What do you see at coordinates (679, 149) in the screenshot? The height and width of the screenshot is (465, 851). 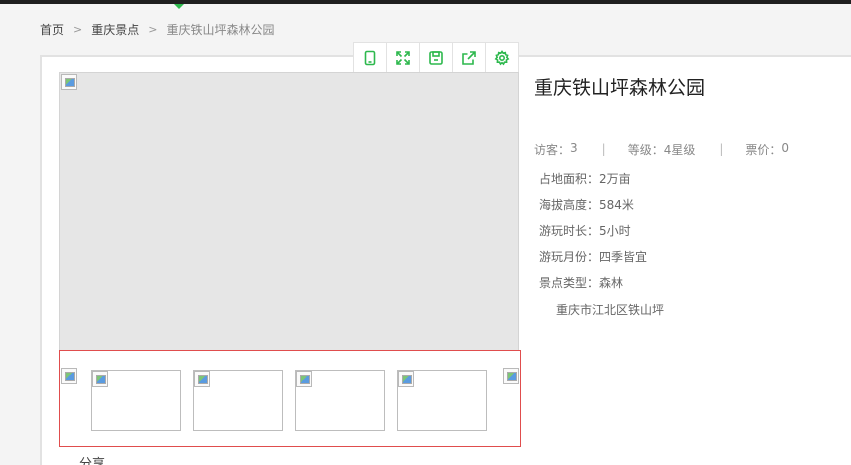 I see `grade-value: 4星级` at bounding box center [679, 149].